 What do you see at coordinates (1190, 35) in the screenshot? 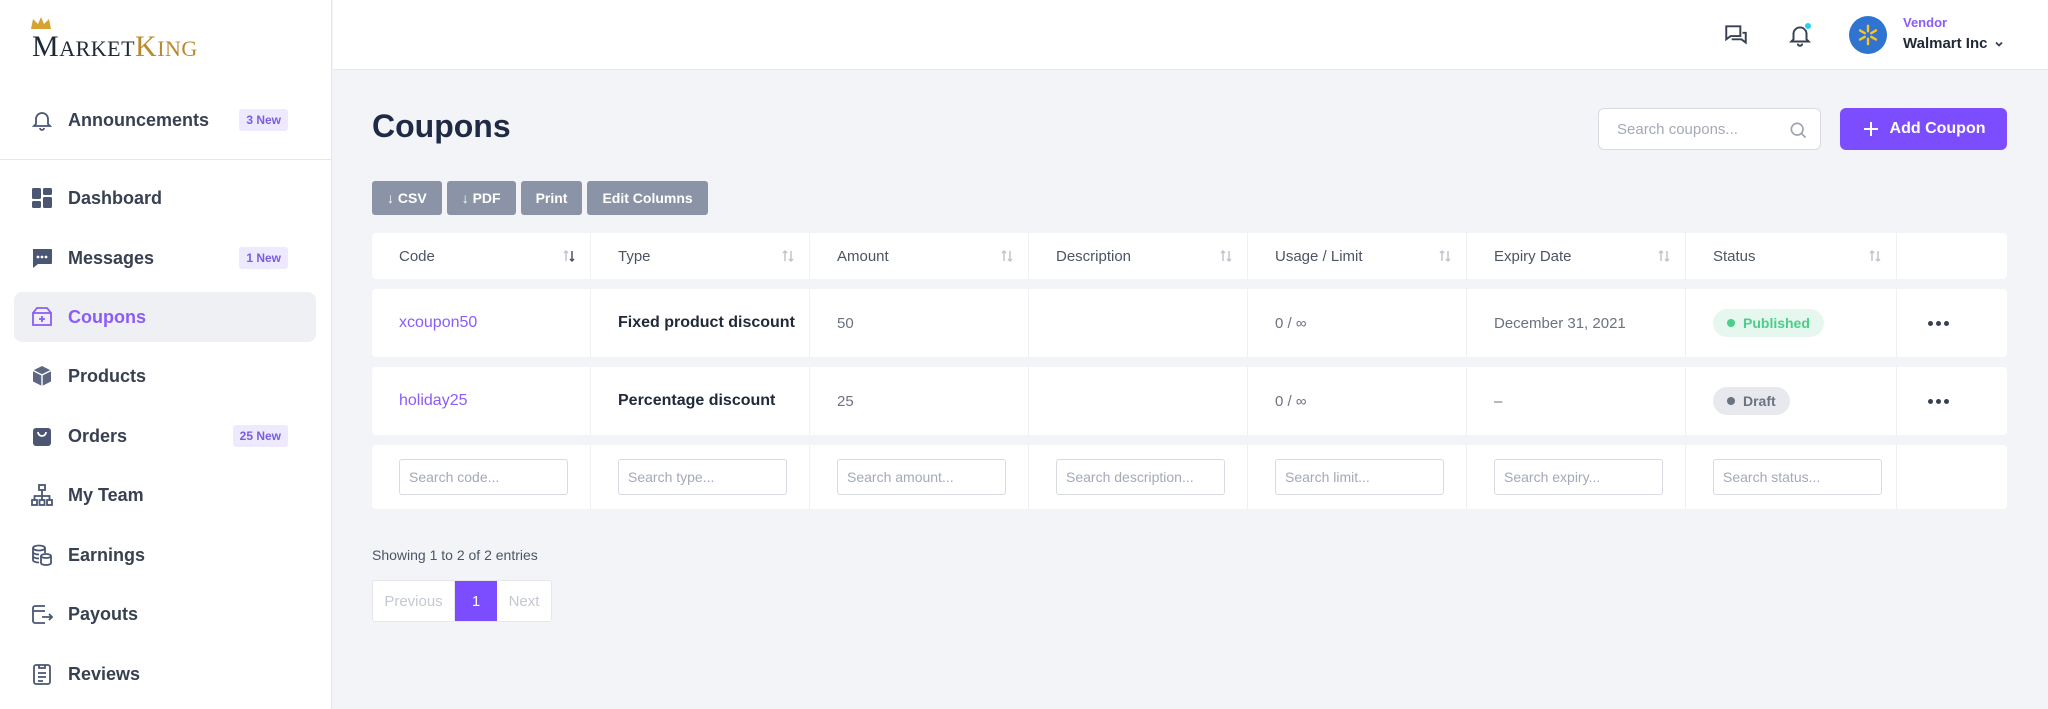
I see `top-bar: Vendor Walmart Inc` at bounding box center [1190, 35].